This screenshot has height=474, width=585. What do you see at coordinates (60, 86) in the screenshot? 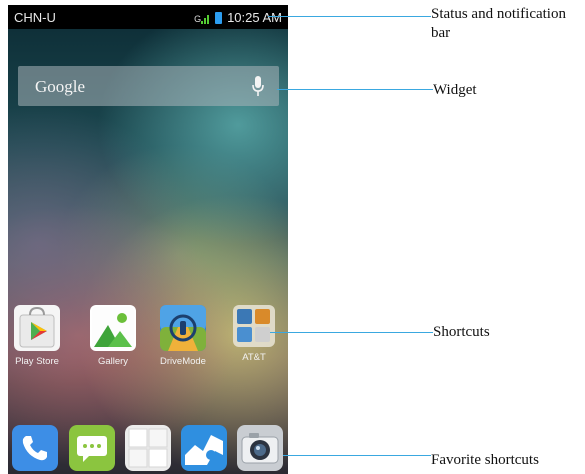
I see `search-widget-label: Google` at bounding box center [60, 86].